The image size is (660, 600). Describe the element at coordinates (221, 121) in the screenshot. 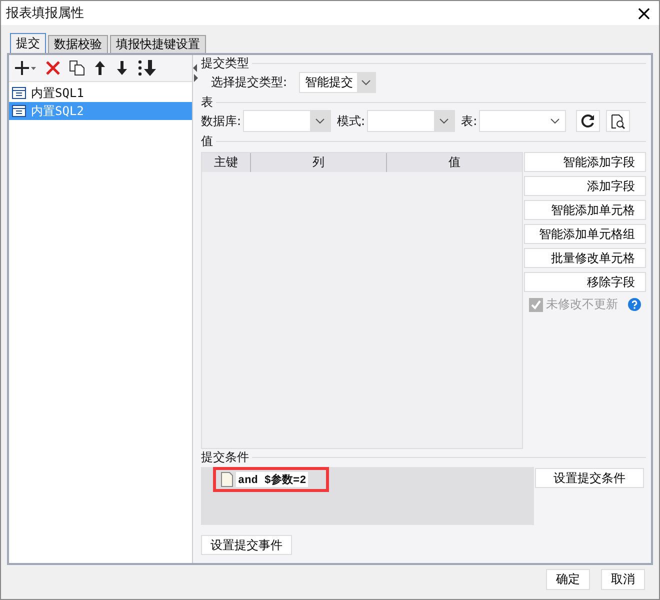

I see `field-label: 数据库:` at that location.